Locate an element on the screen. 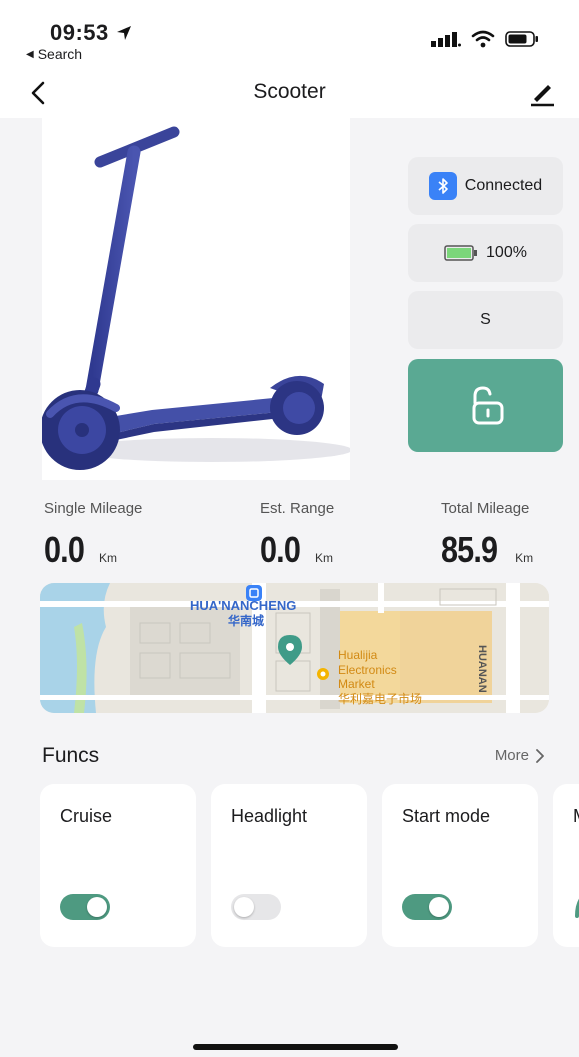  connection-status: Connected is located at coordinates (485, 186).